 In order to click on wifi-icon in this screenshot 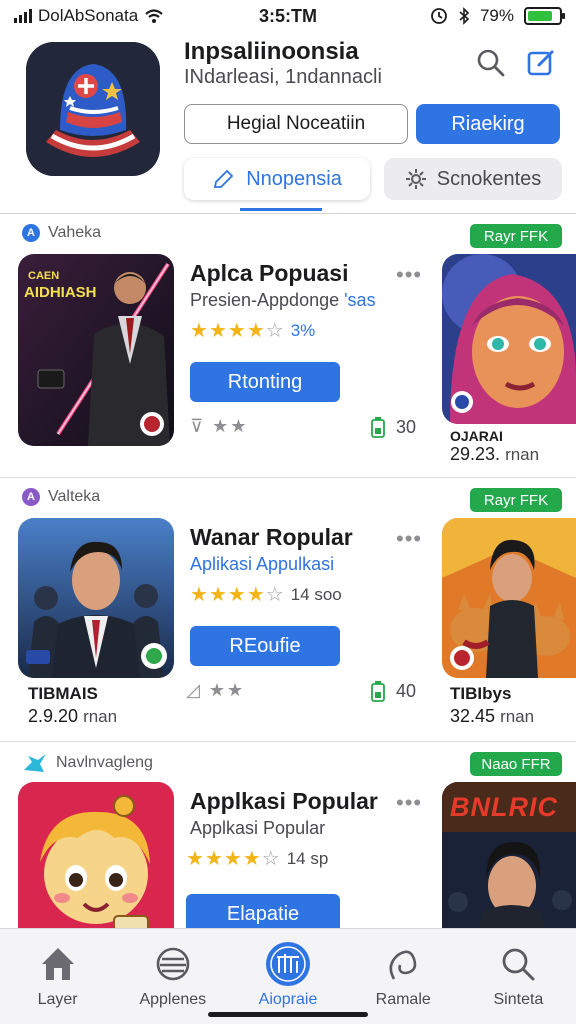, I will do `click(154, 16)`.